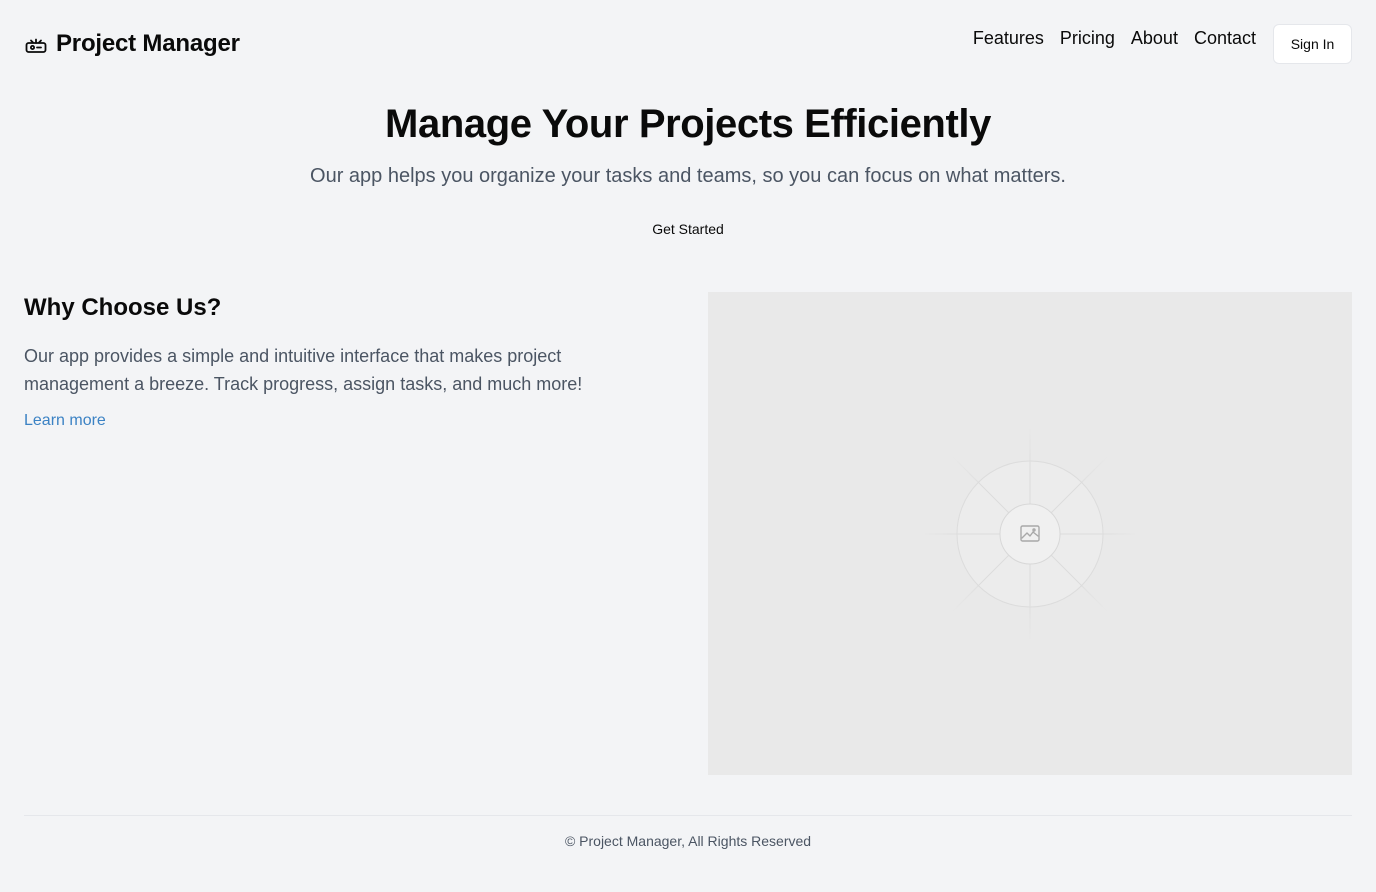 Image resolution: width=1376 pixels, height=892 pixels. Describe the element at coordinates (36, 45) in the screenshot. I see `robot-logo-icon` at that location.